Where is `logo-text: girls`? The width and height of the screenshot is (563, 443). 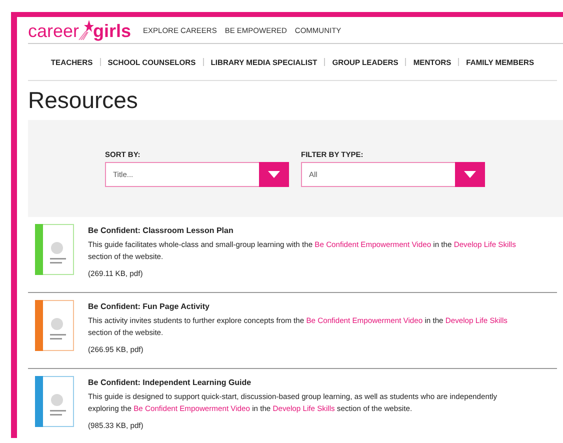
logo-text: girls is located at coordinates (112, 31).